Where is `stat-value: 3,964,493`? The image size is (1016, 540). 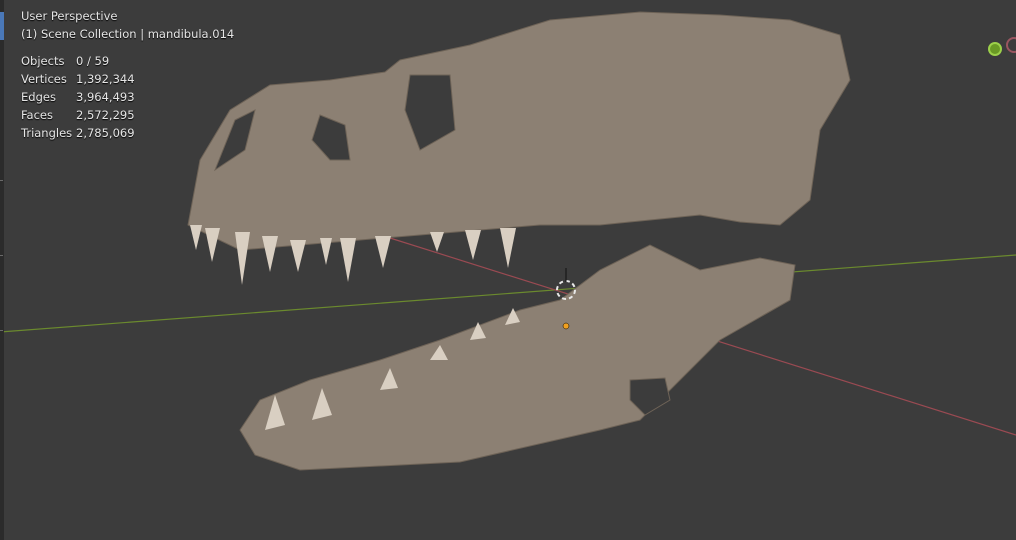 stat-value: 3,964,493 is located at coordinates (105, 97).